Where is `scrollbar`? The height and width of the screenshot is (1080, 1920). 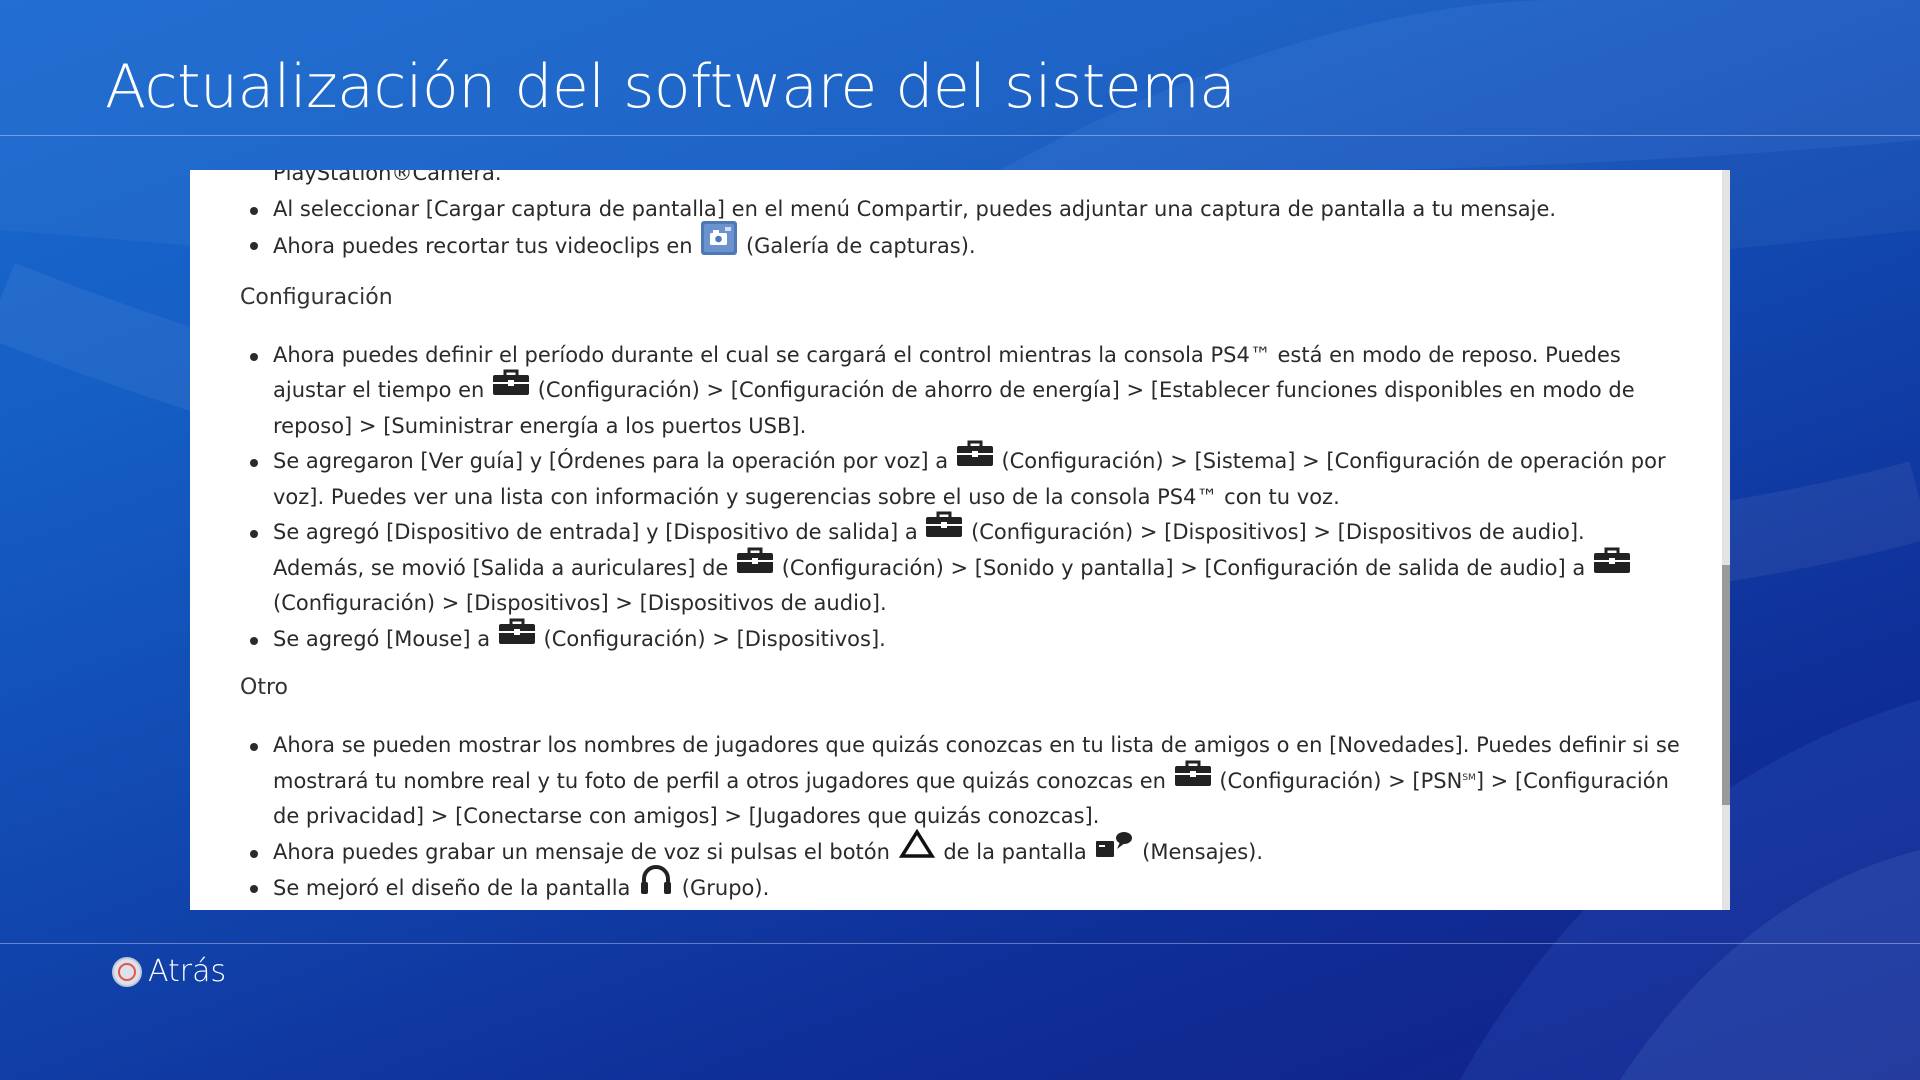
scrollbar is located at coordinates (1726, 540).